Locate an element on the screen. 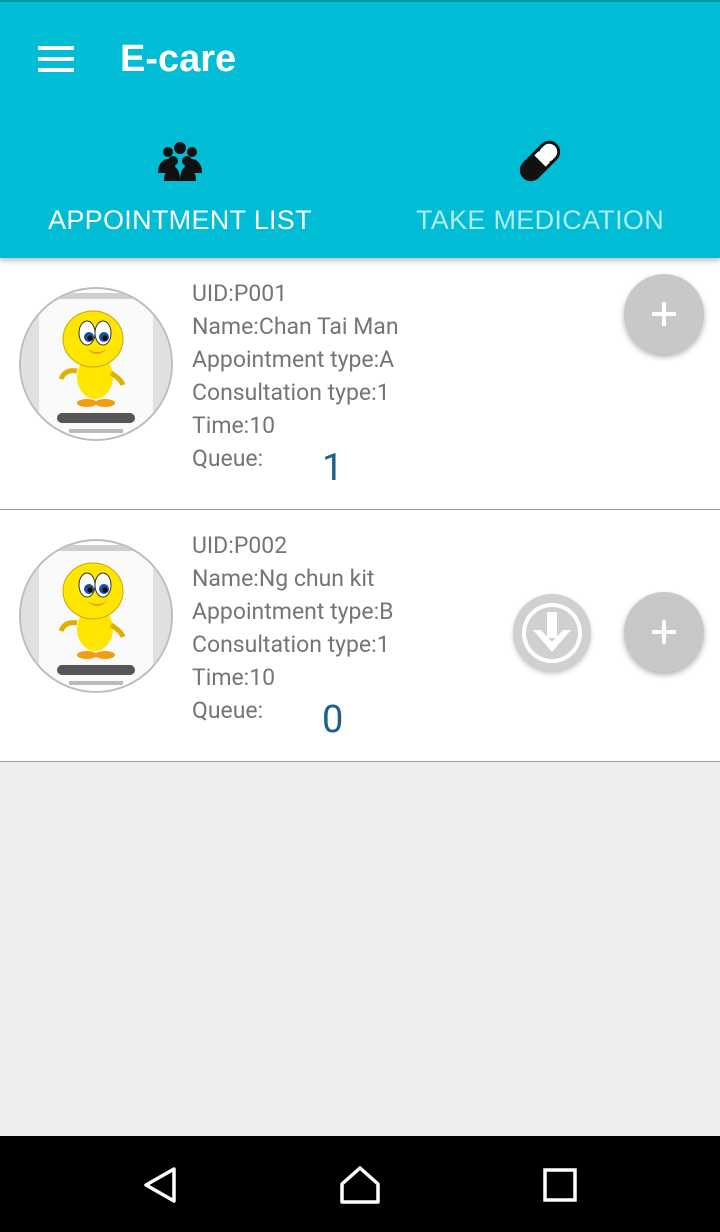 The image size is (720, 1232). system-navigation-bar is located at coordinates (360, 1184).